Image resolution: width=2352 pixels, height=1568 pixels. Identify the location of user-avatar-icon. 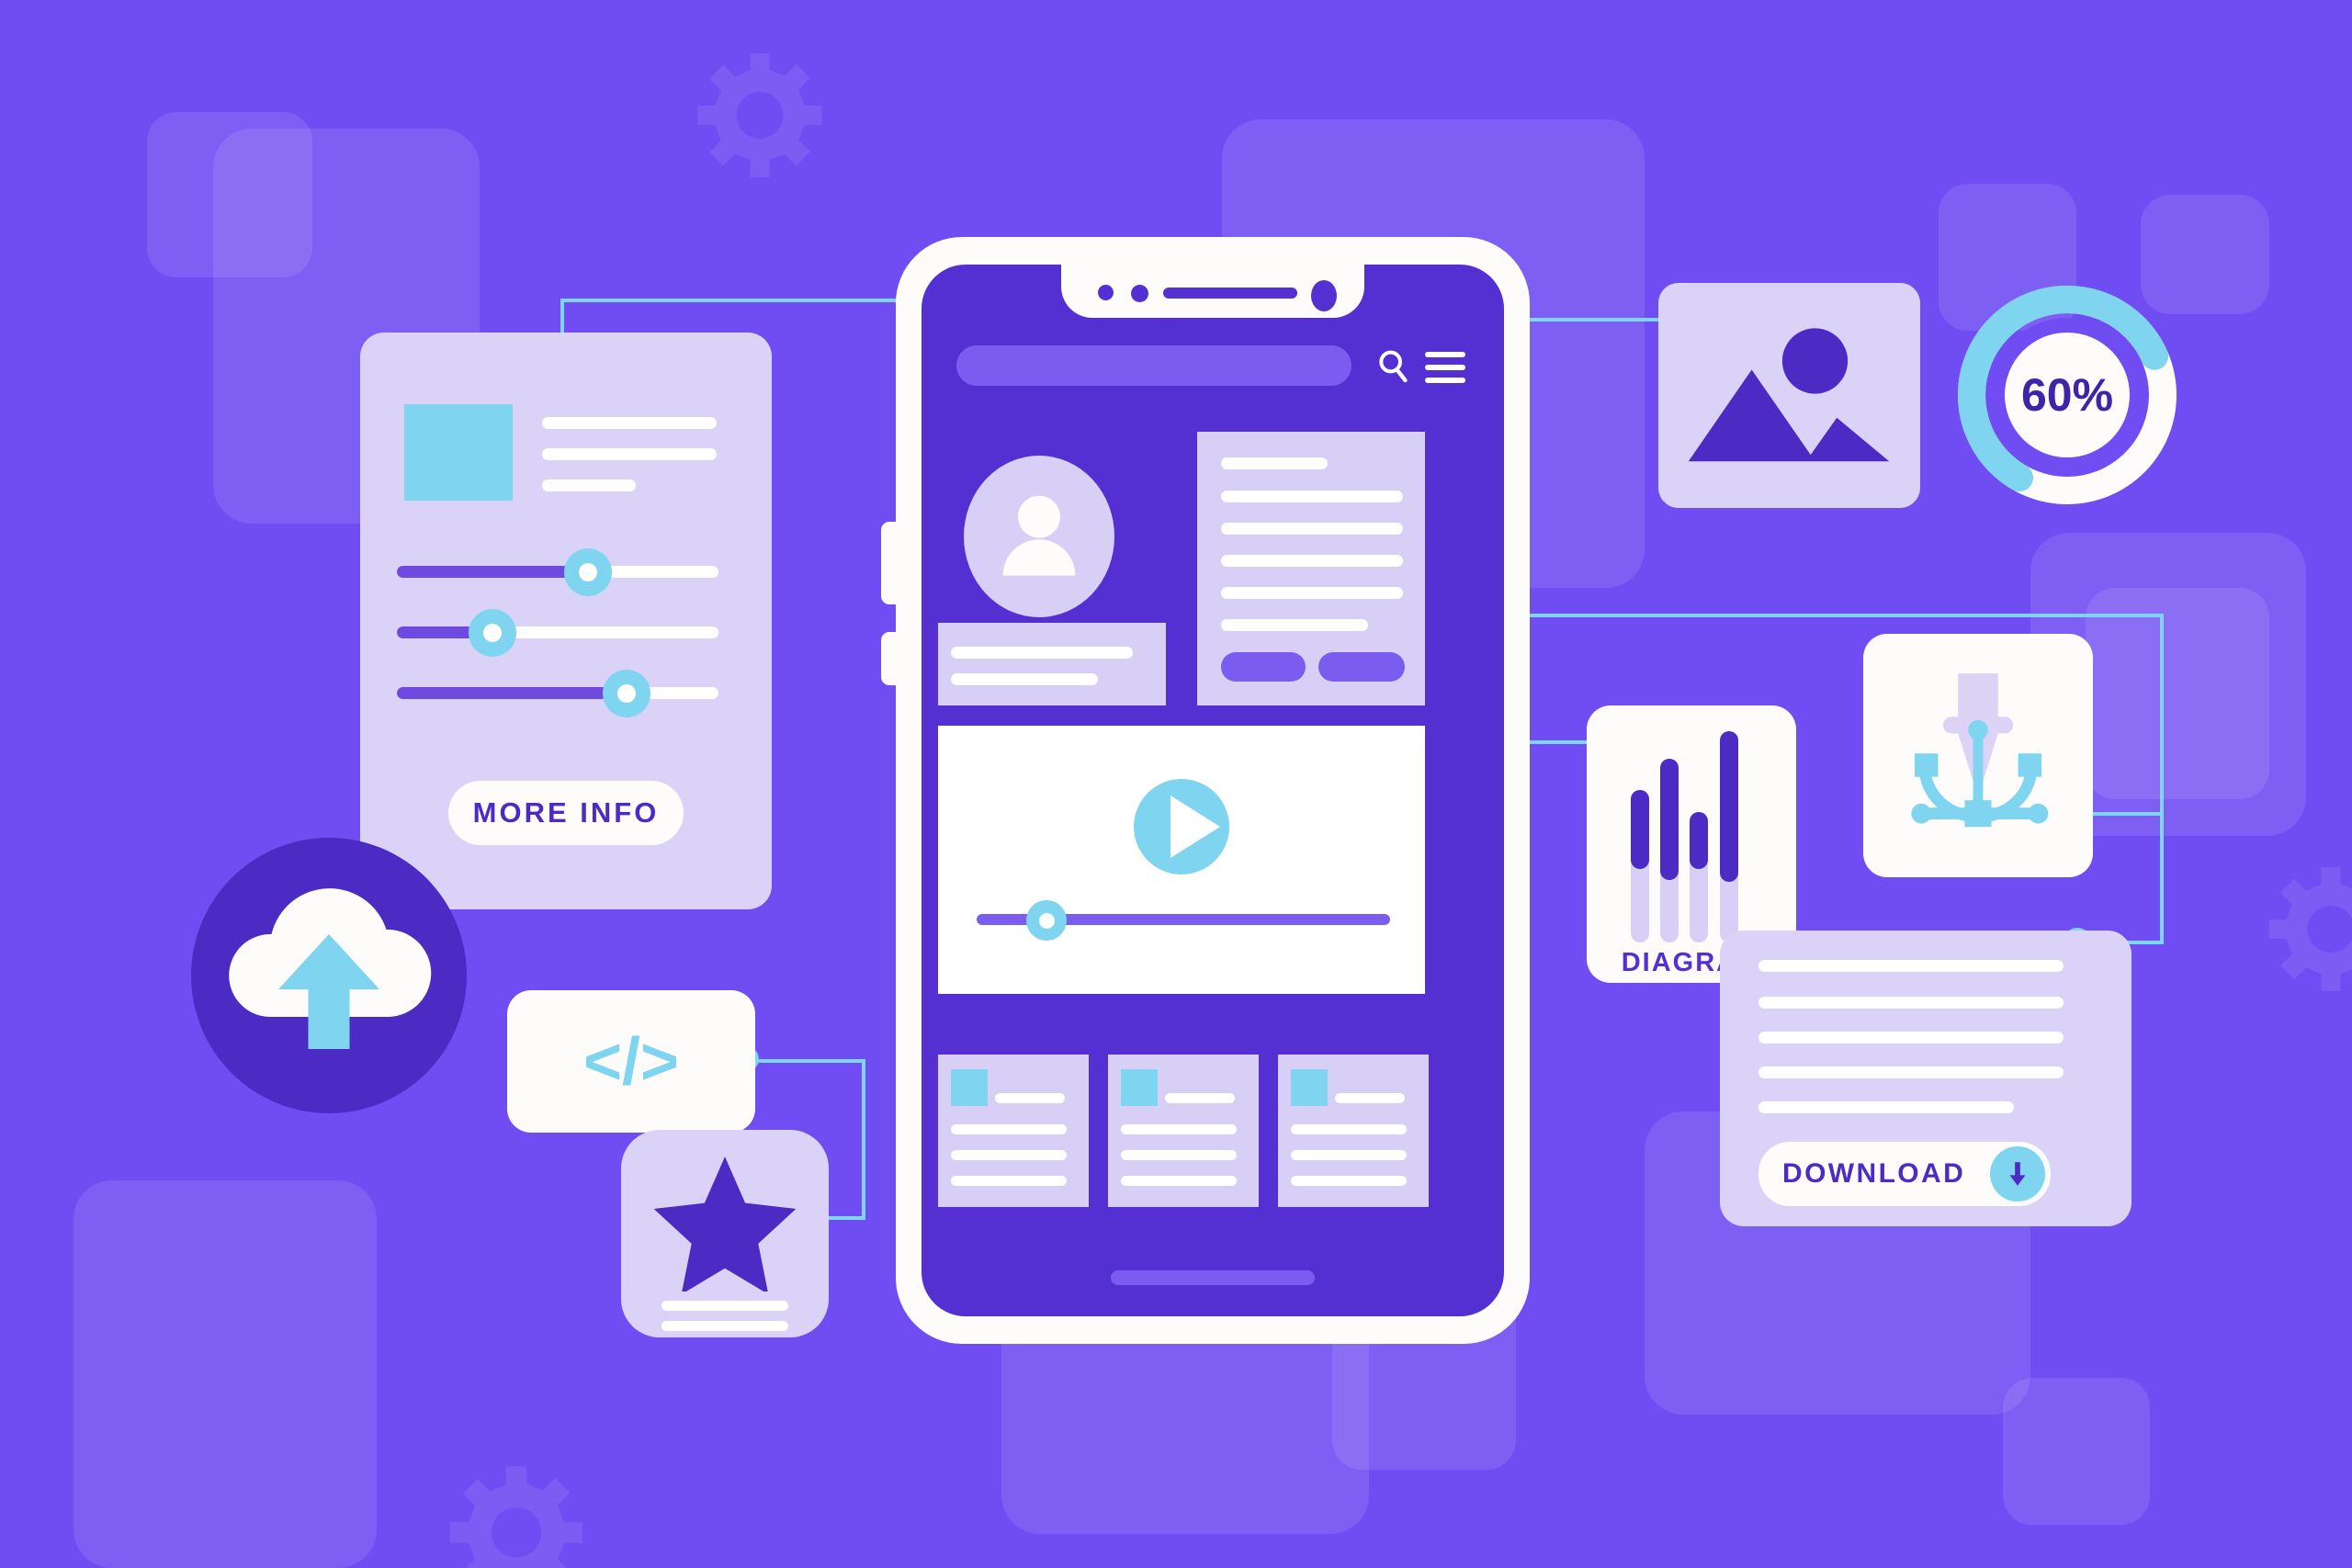
(1039, 536).